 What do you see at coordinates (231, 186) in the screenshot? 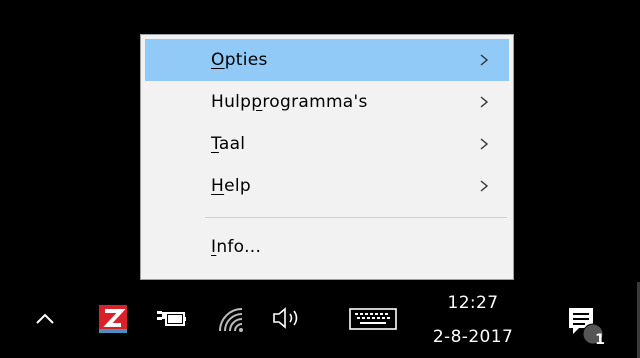
I see `menu-item-label: Help` at bounding box center [231, 186].